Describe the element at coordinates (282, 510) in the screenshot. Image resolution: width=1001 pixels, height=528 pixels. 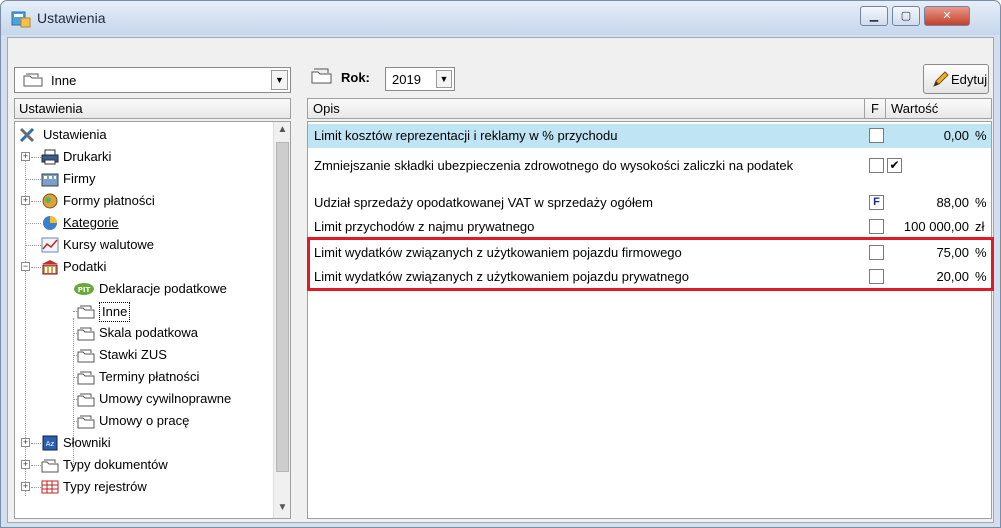
I see `scroll-down-icon: ▼` at that location.